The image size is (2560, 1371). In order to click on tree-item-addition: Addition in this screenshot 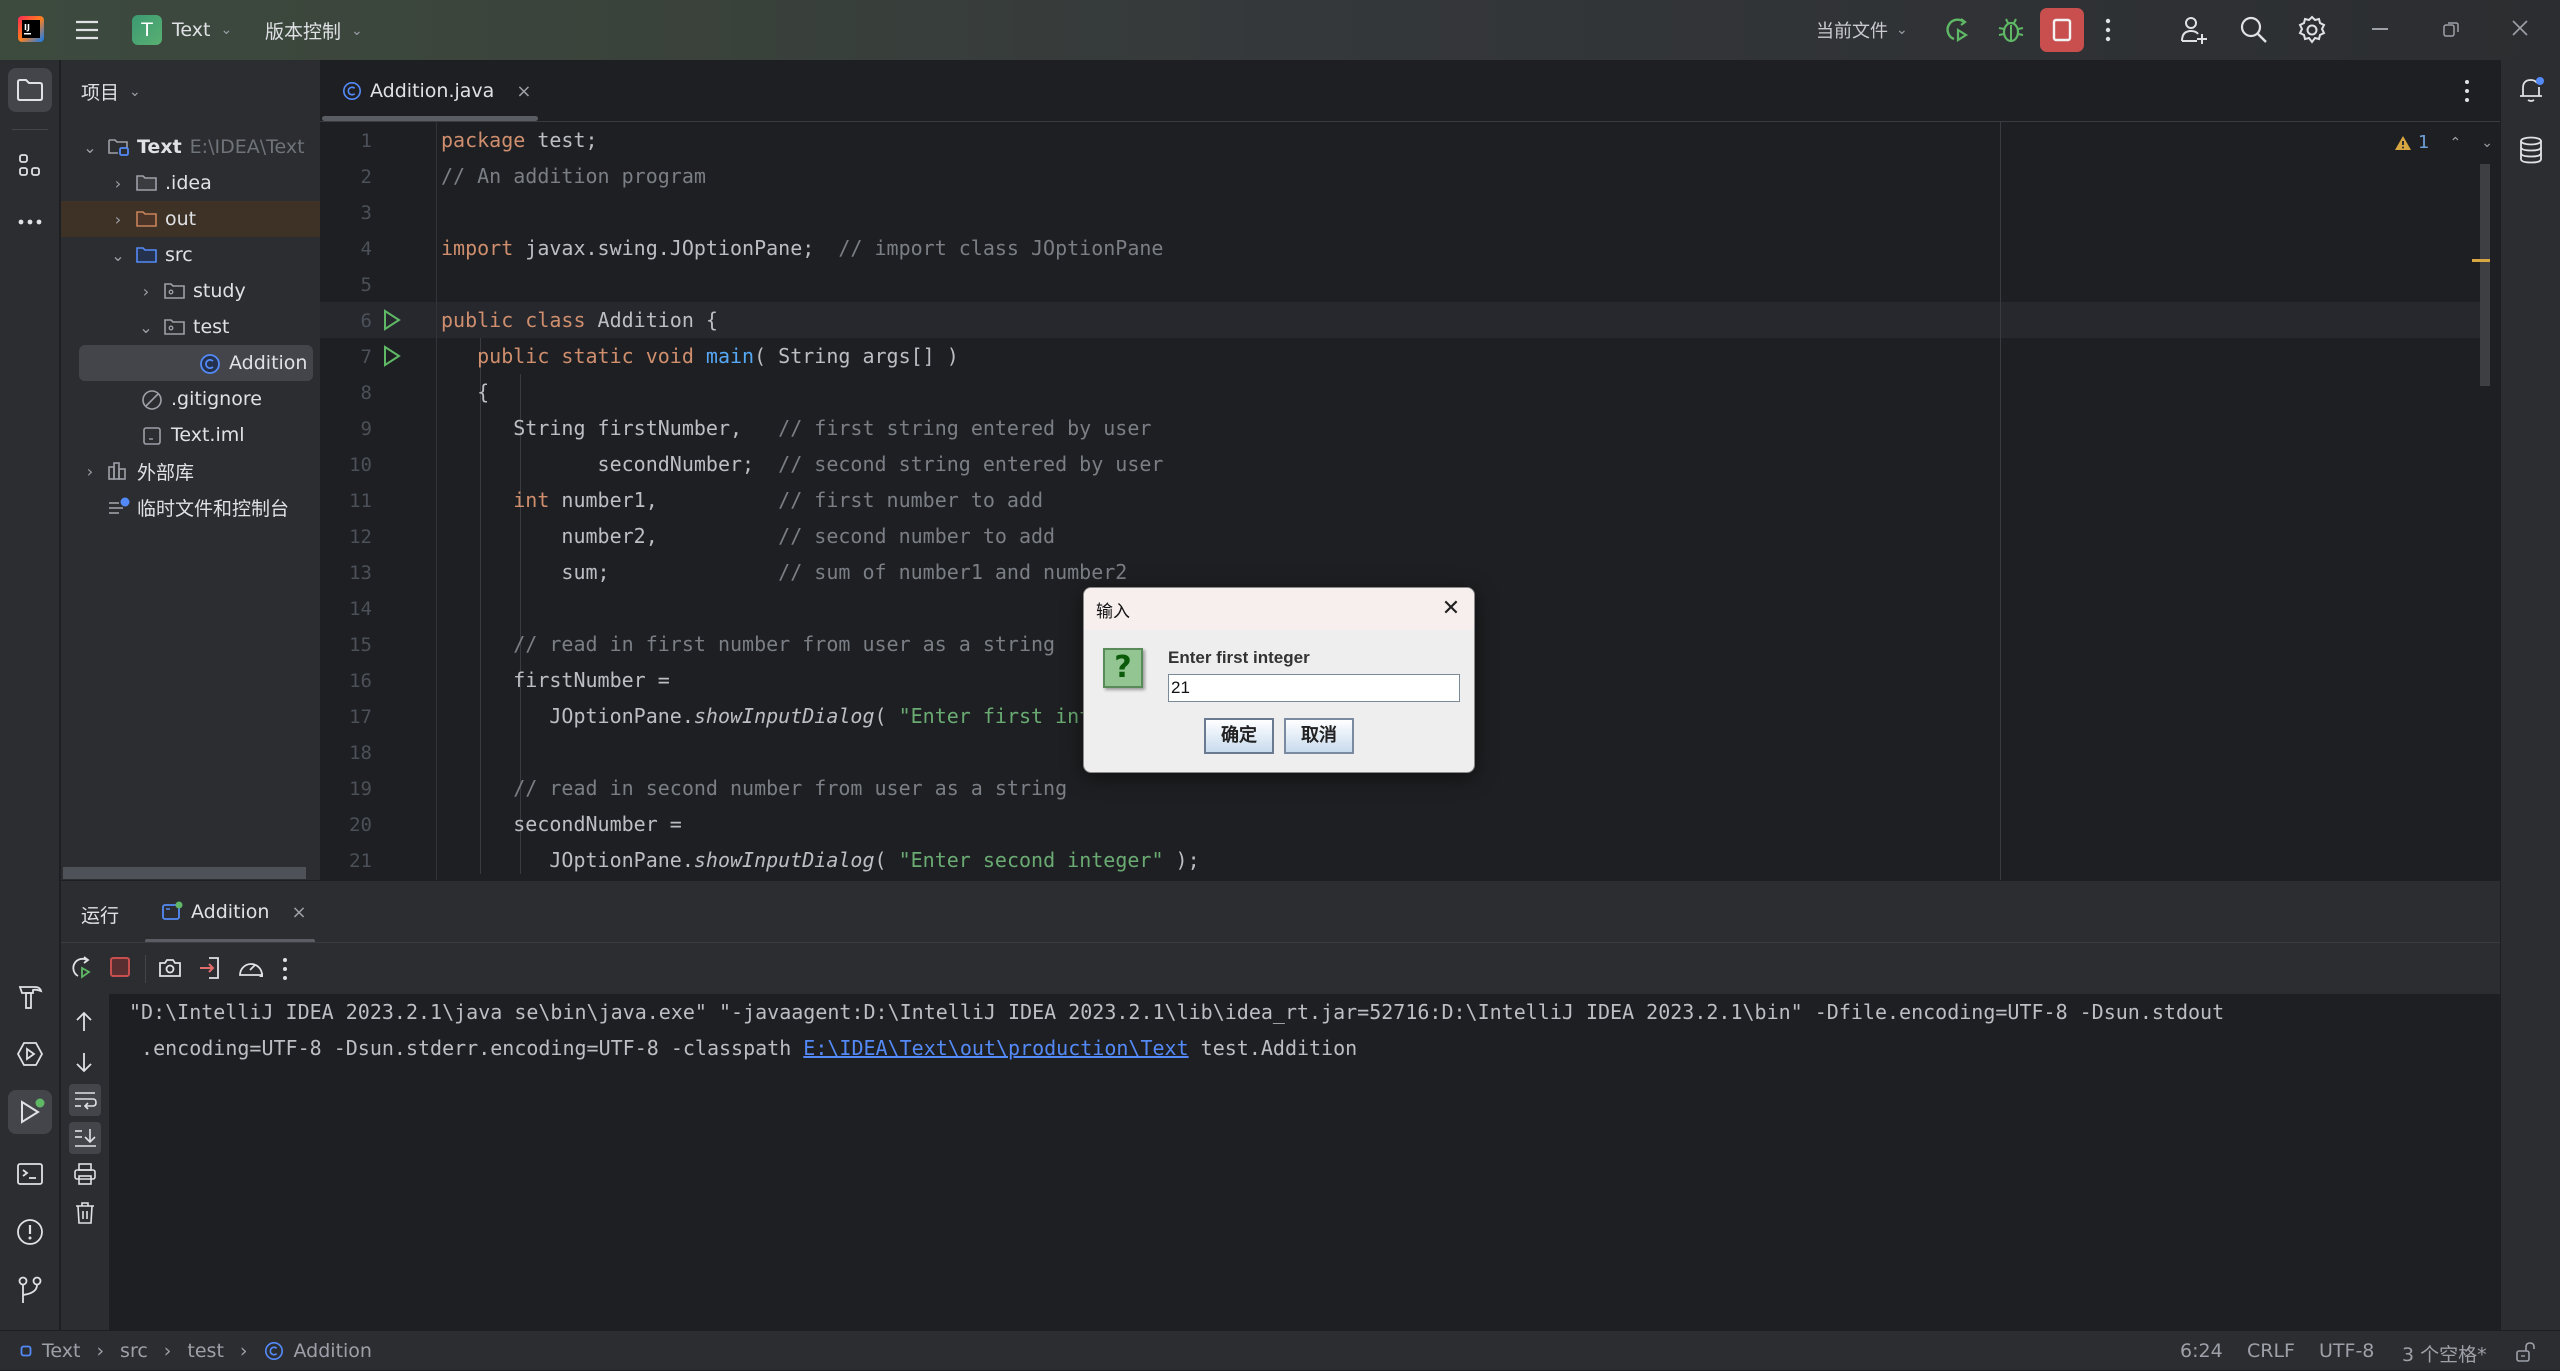, I will do `click(196, 363)`.